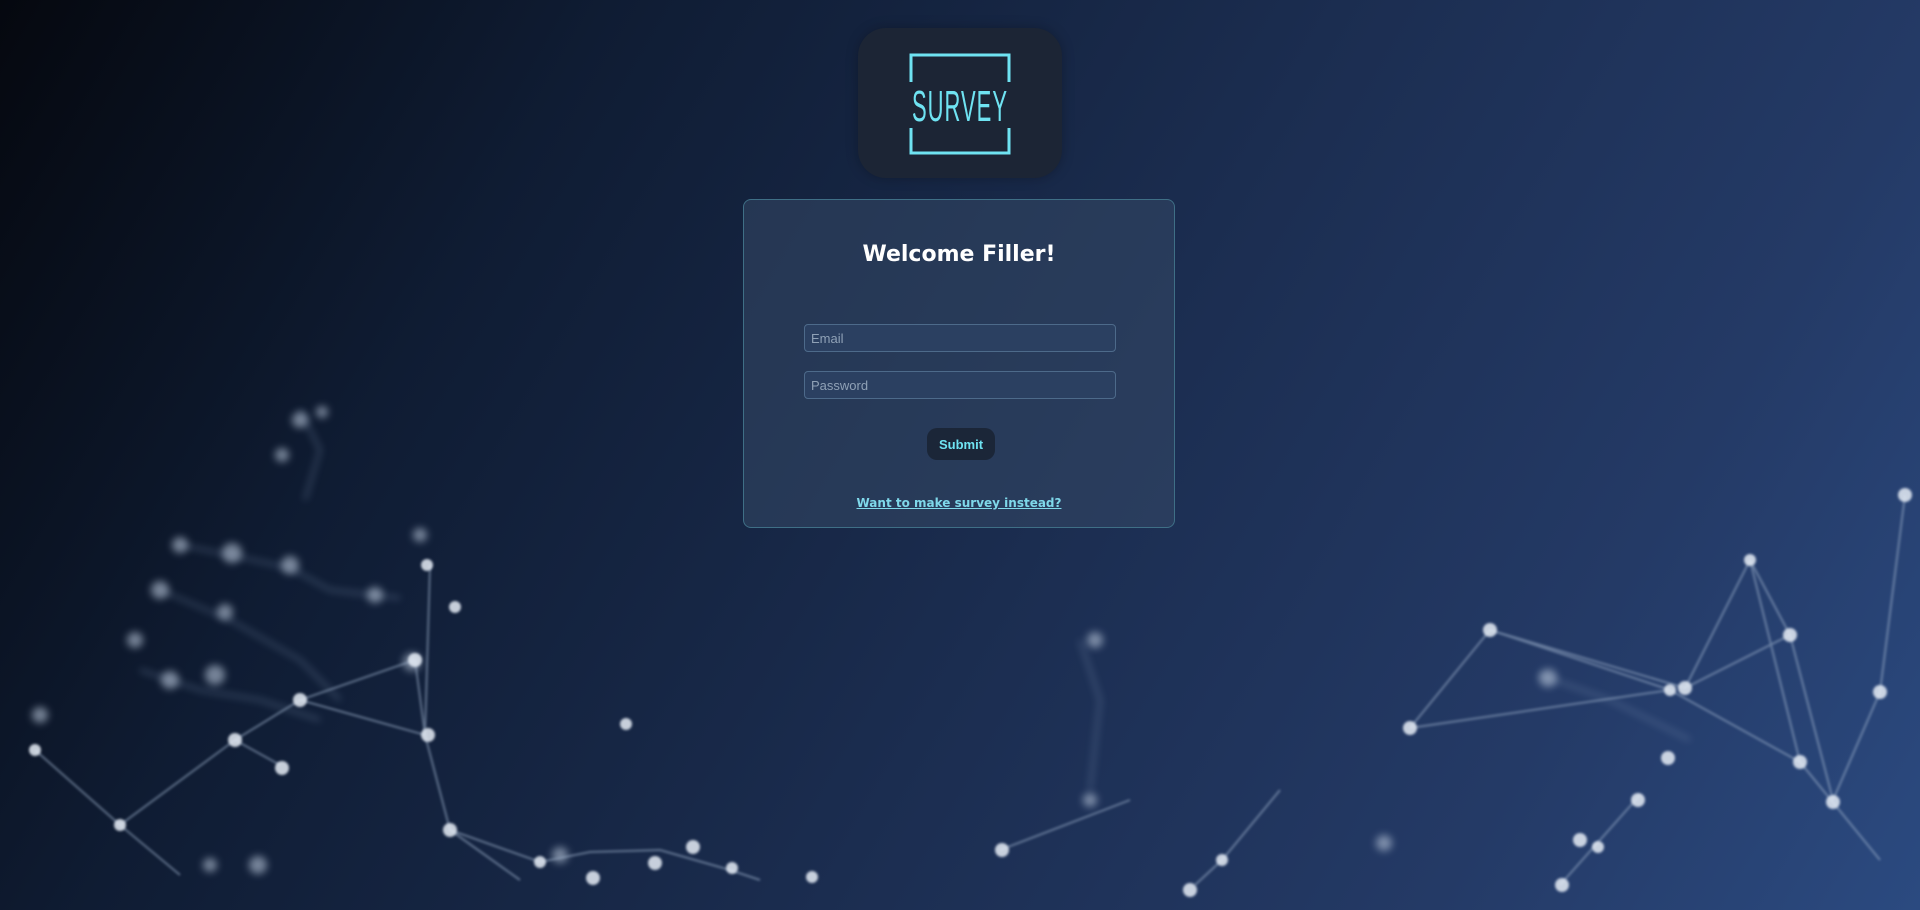 This screenshot has width=1920, height=910. I want to click on logo-wordmark: SURVEY, so click(960, 106).